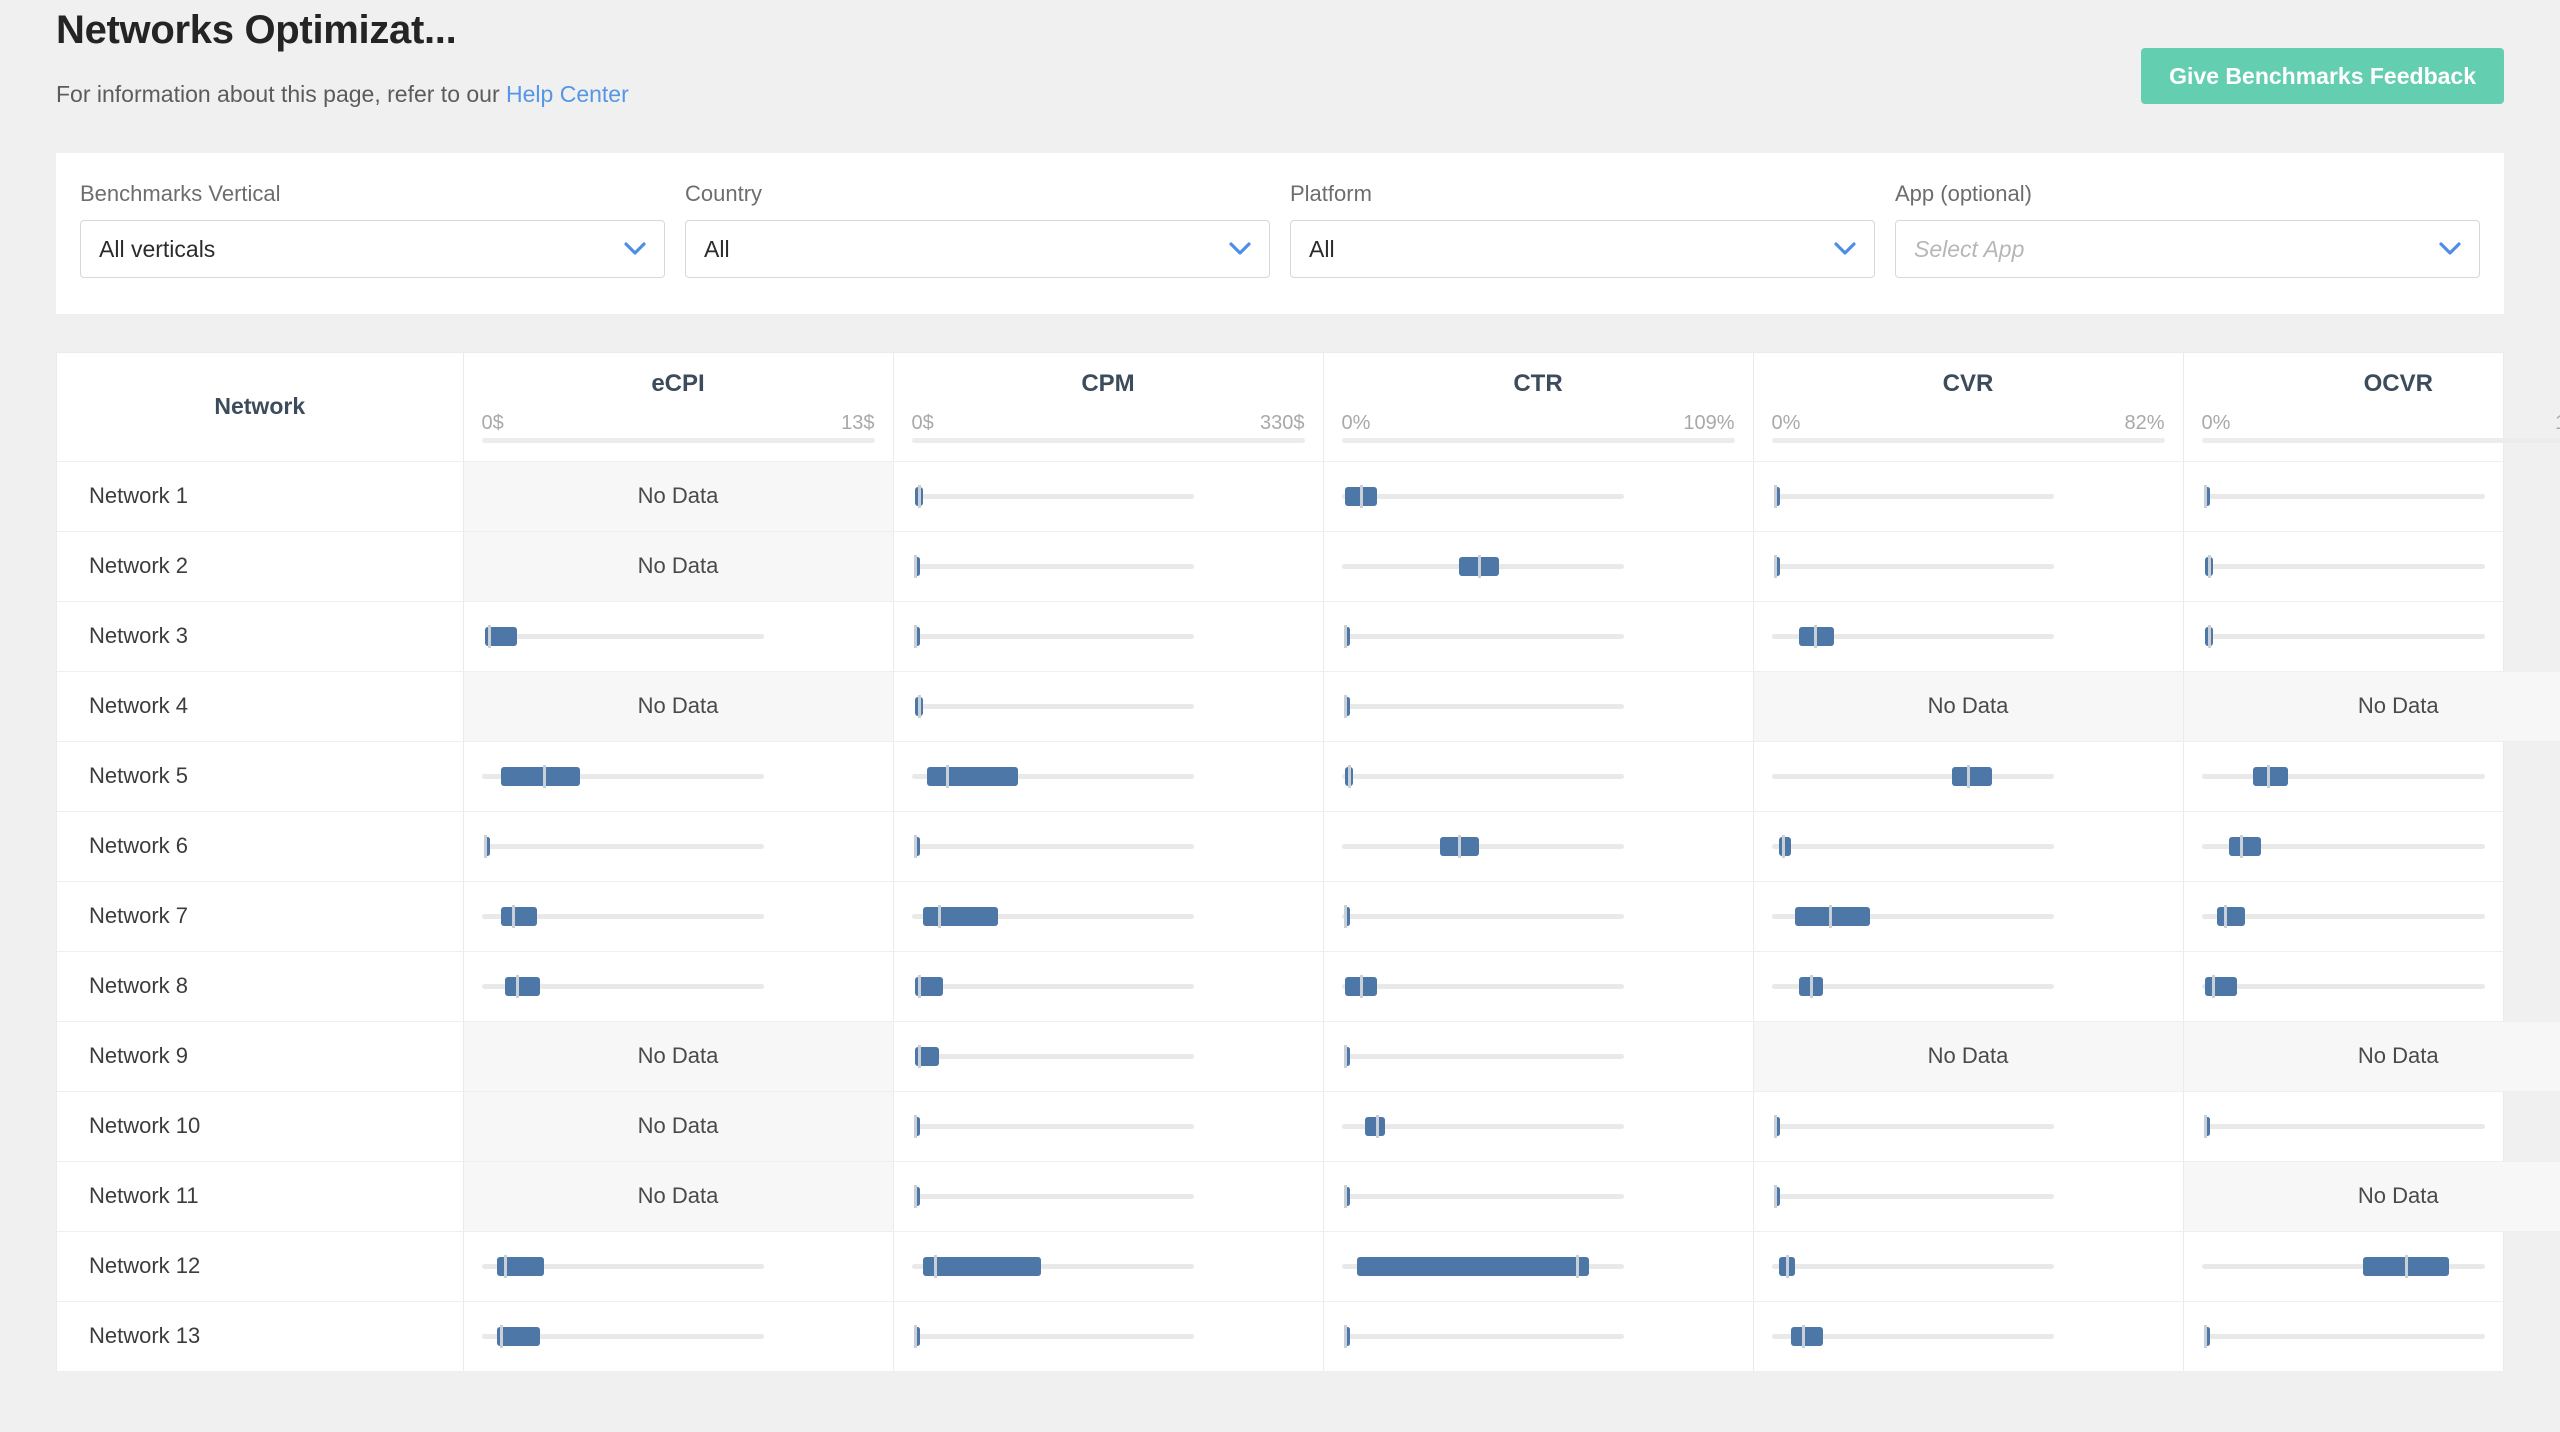 This screenshot has height=1432, width=2560. Describe the element at coordinates (1308, 846) in the screenshot. I see `table-row: Network 6` at that location.